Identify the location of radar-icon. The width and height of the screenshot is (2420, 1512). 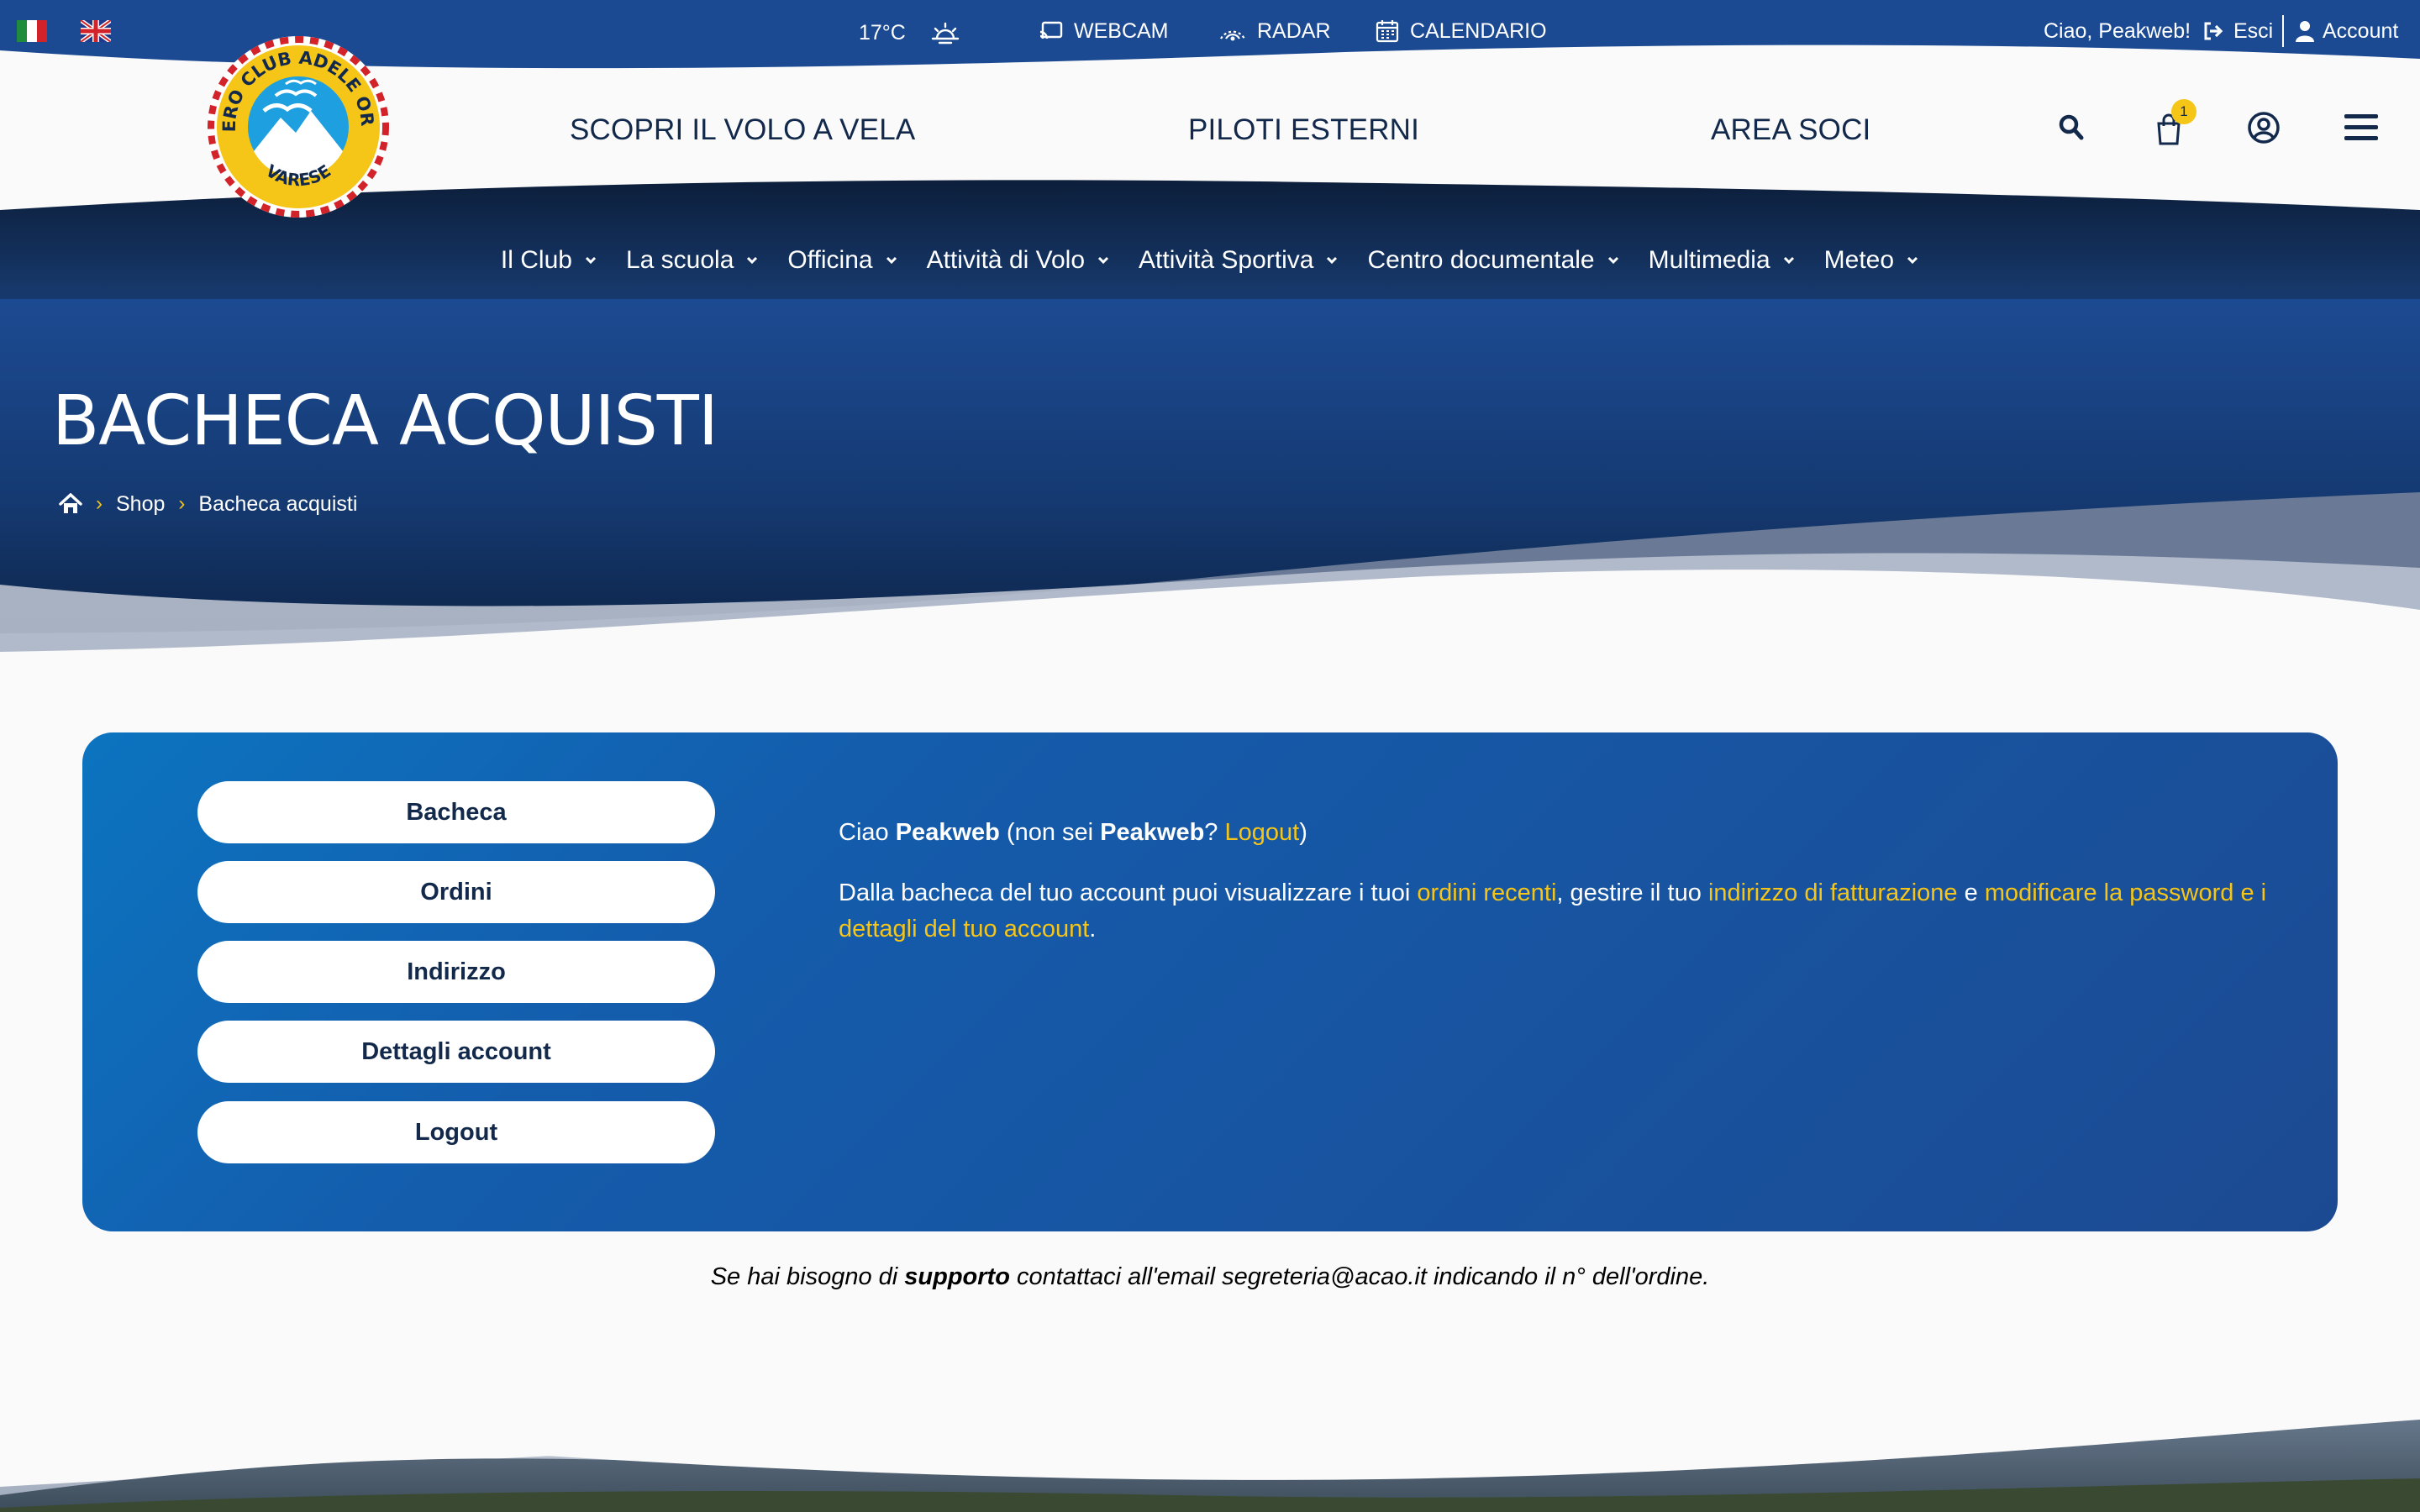
(1232, 35).